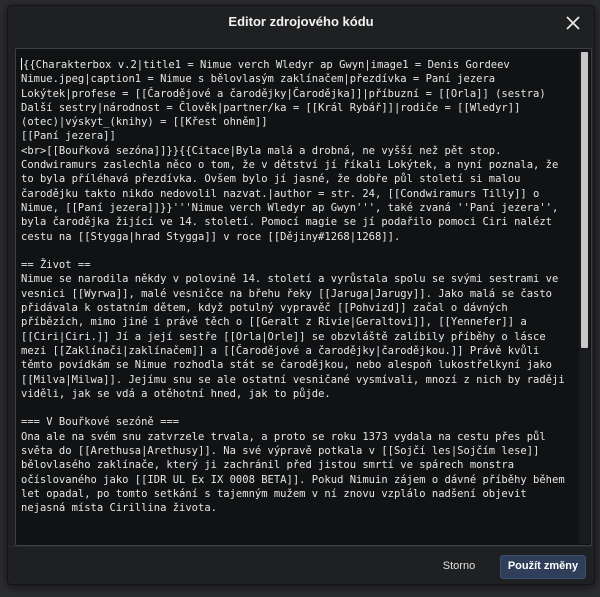 The height and width of the screenshot is (597, 600). Describe the element at coordinates (21, 64) in the screenshot. I see `text-cursor` at that location.